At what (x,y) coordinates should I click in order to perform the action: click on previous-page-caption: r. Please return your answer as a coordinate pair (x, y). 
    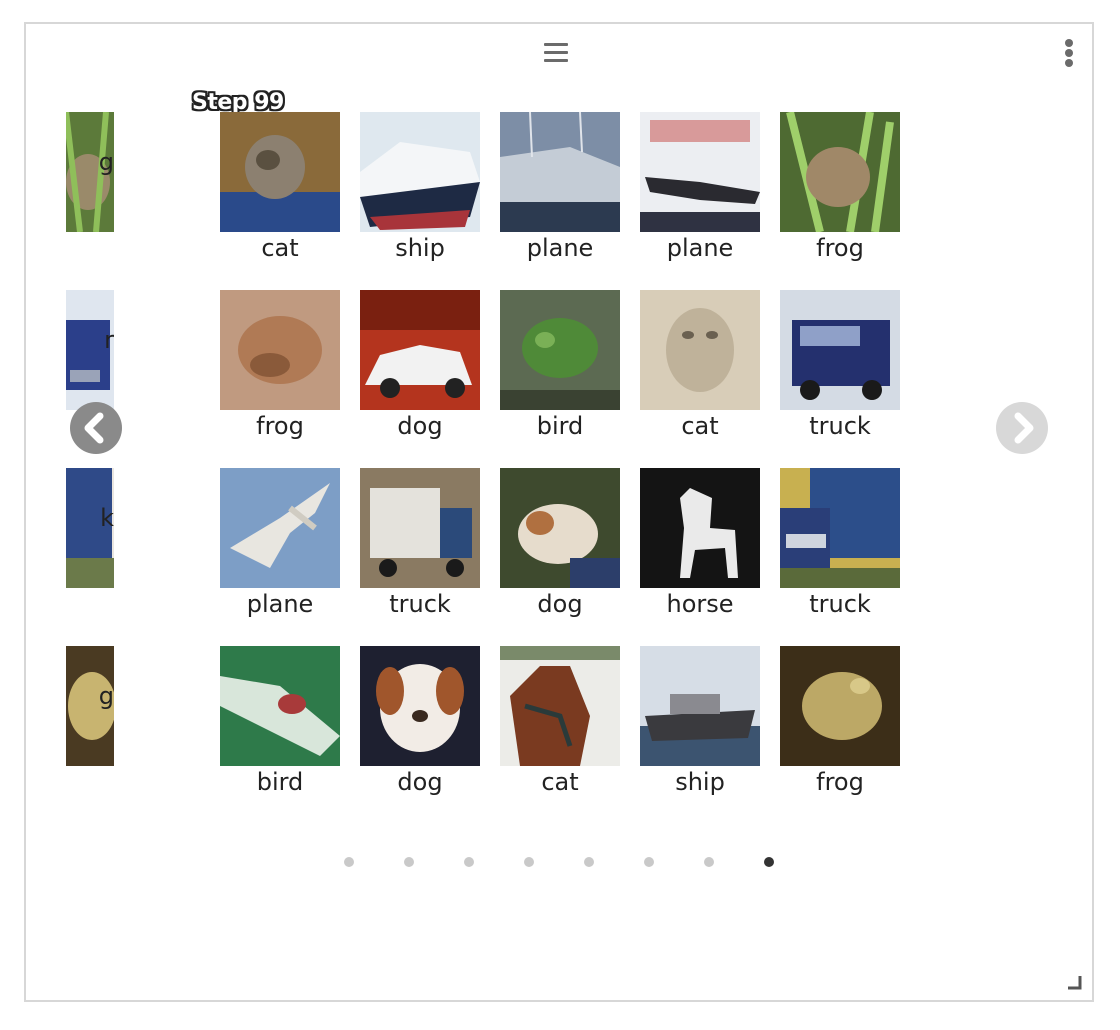
    Looking at the image, I should click on (109, 340).